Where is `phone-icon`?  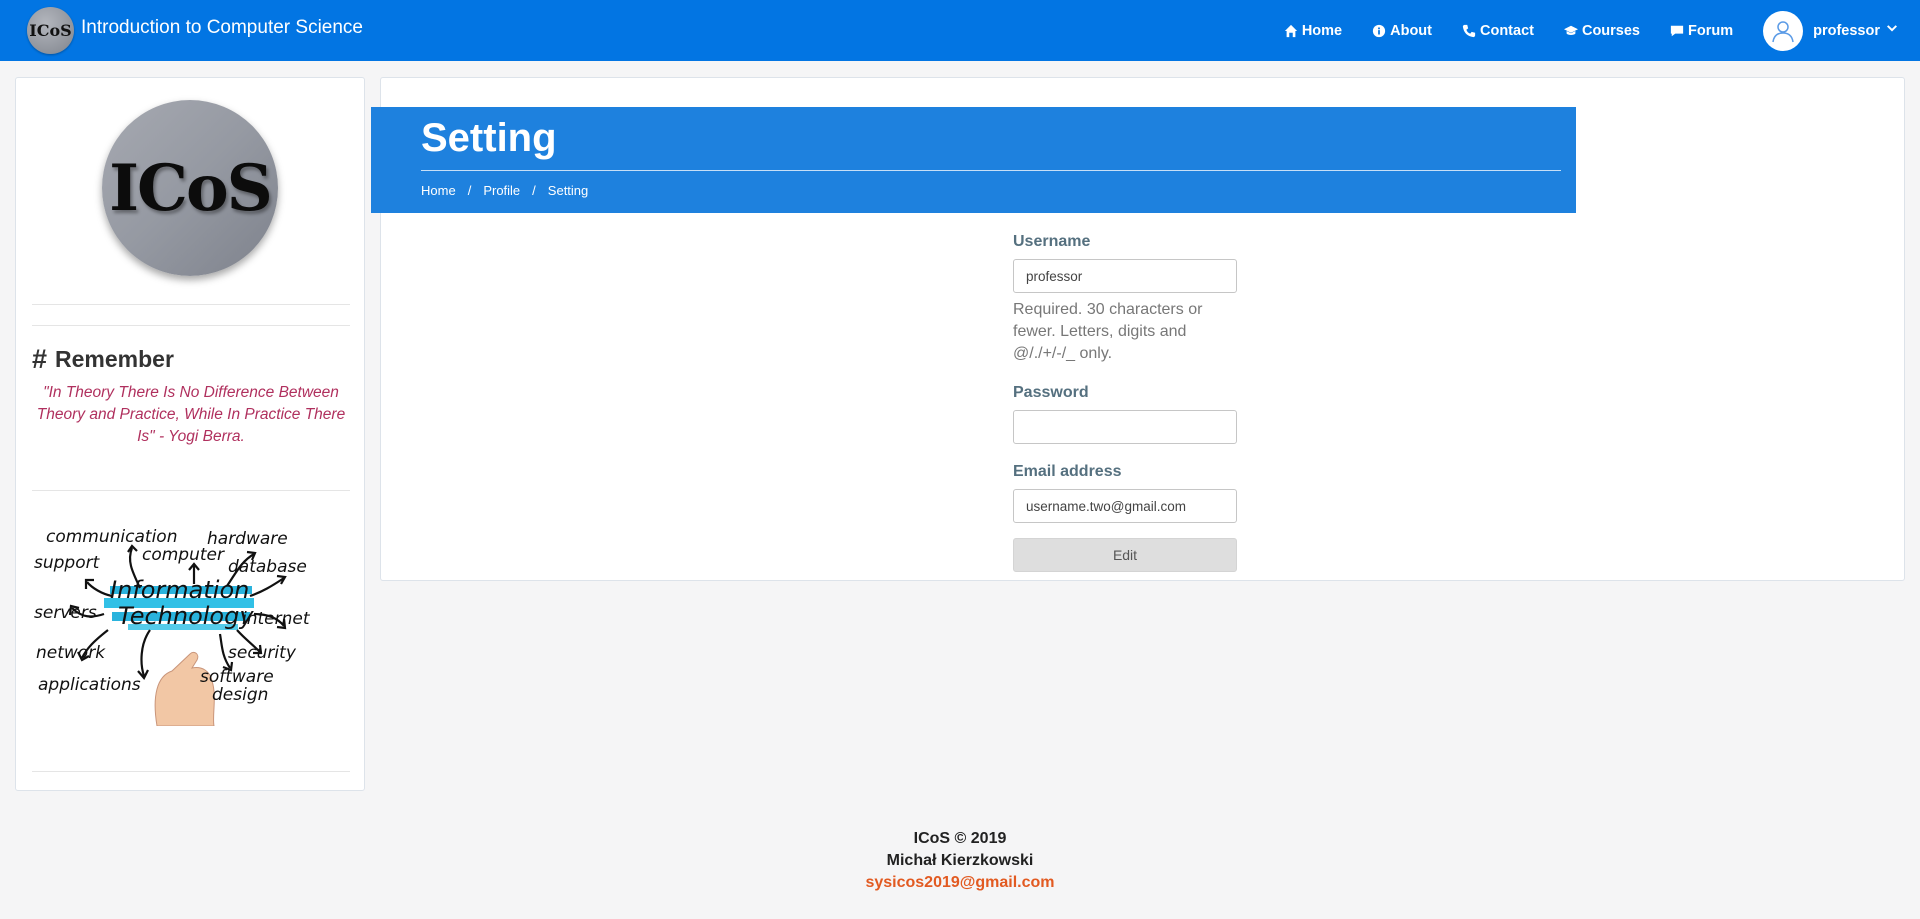 phone-icon is located at coordinates (1469, 30).